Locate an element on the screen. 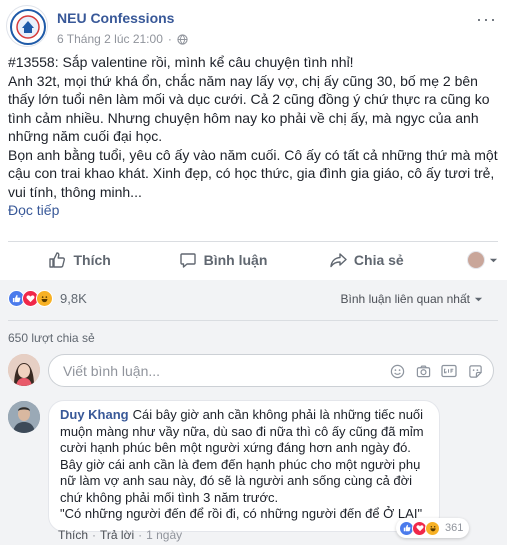  share-label: Chia sẻ is located at coordinates (378, 260).